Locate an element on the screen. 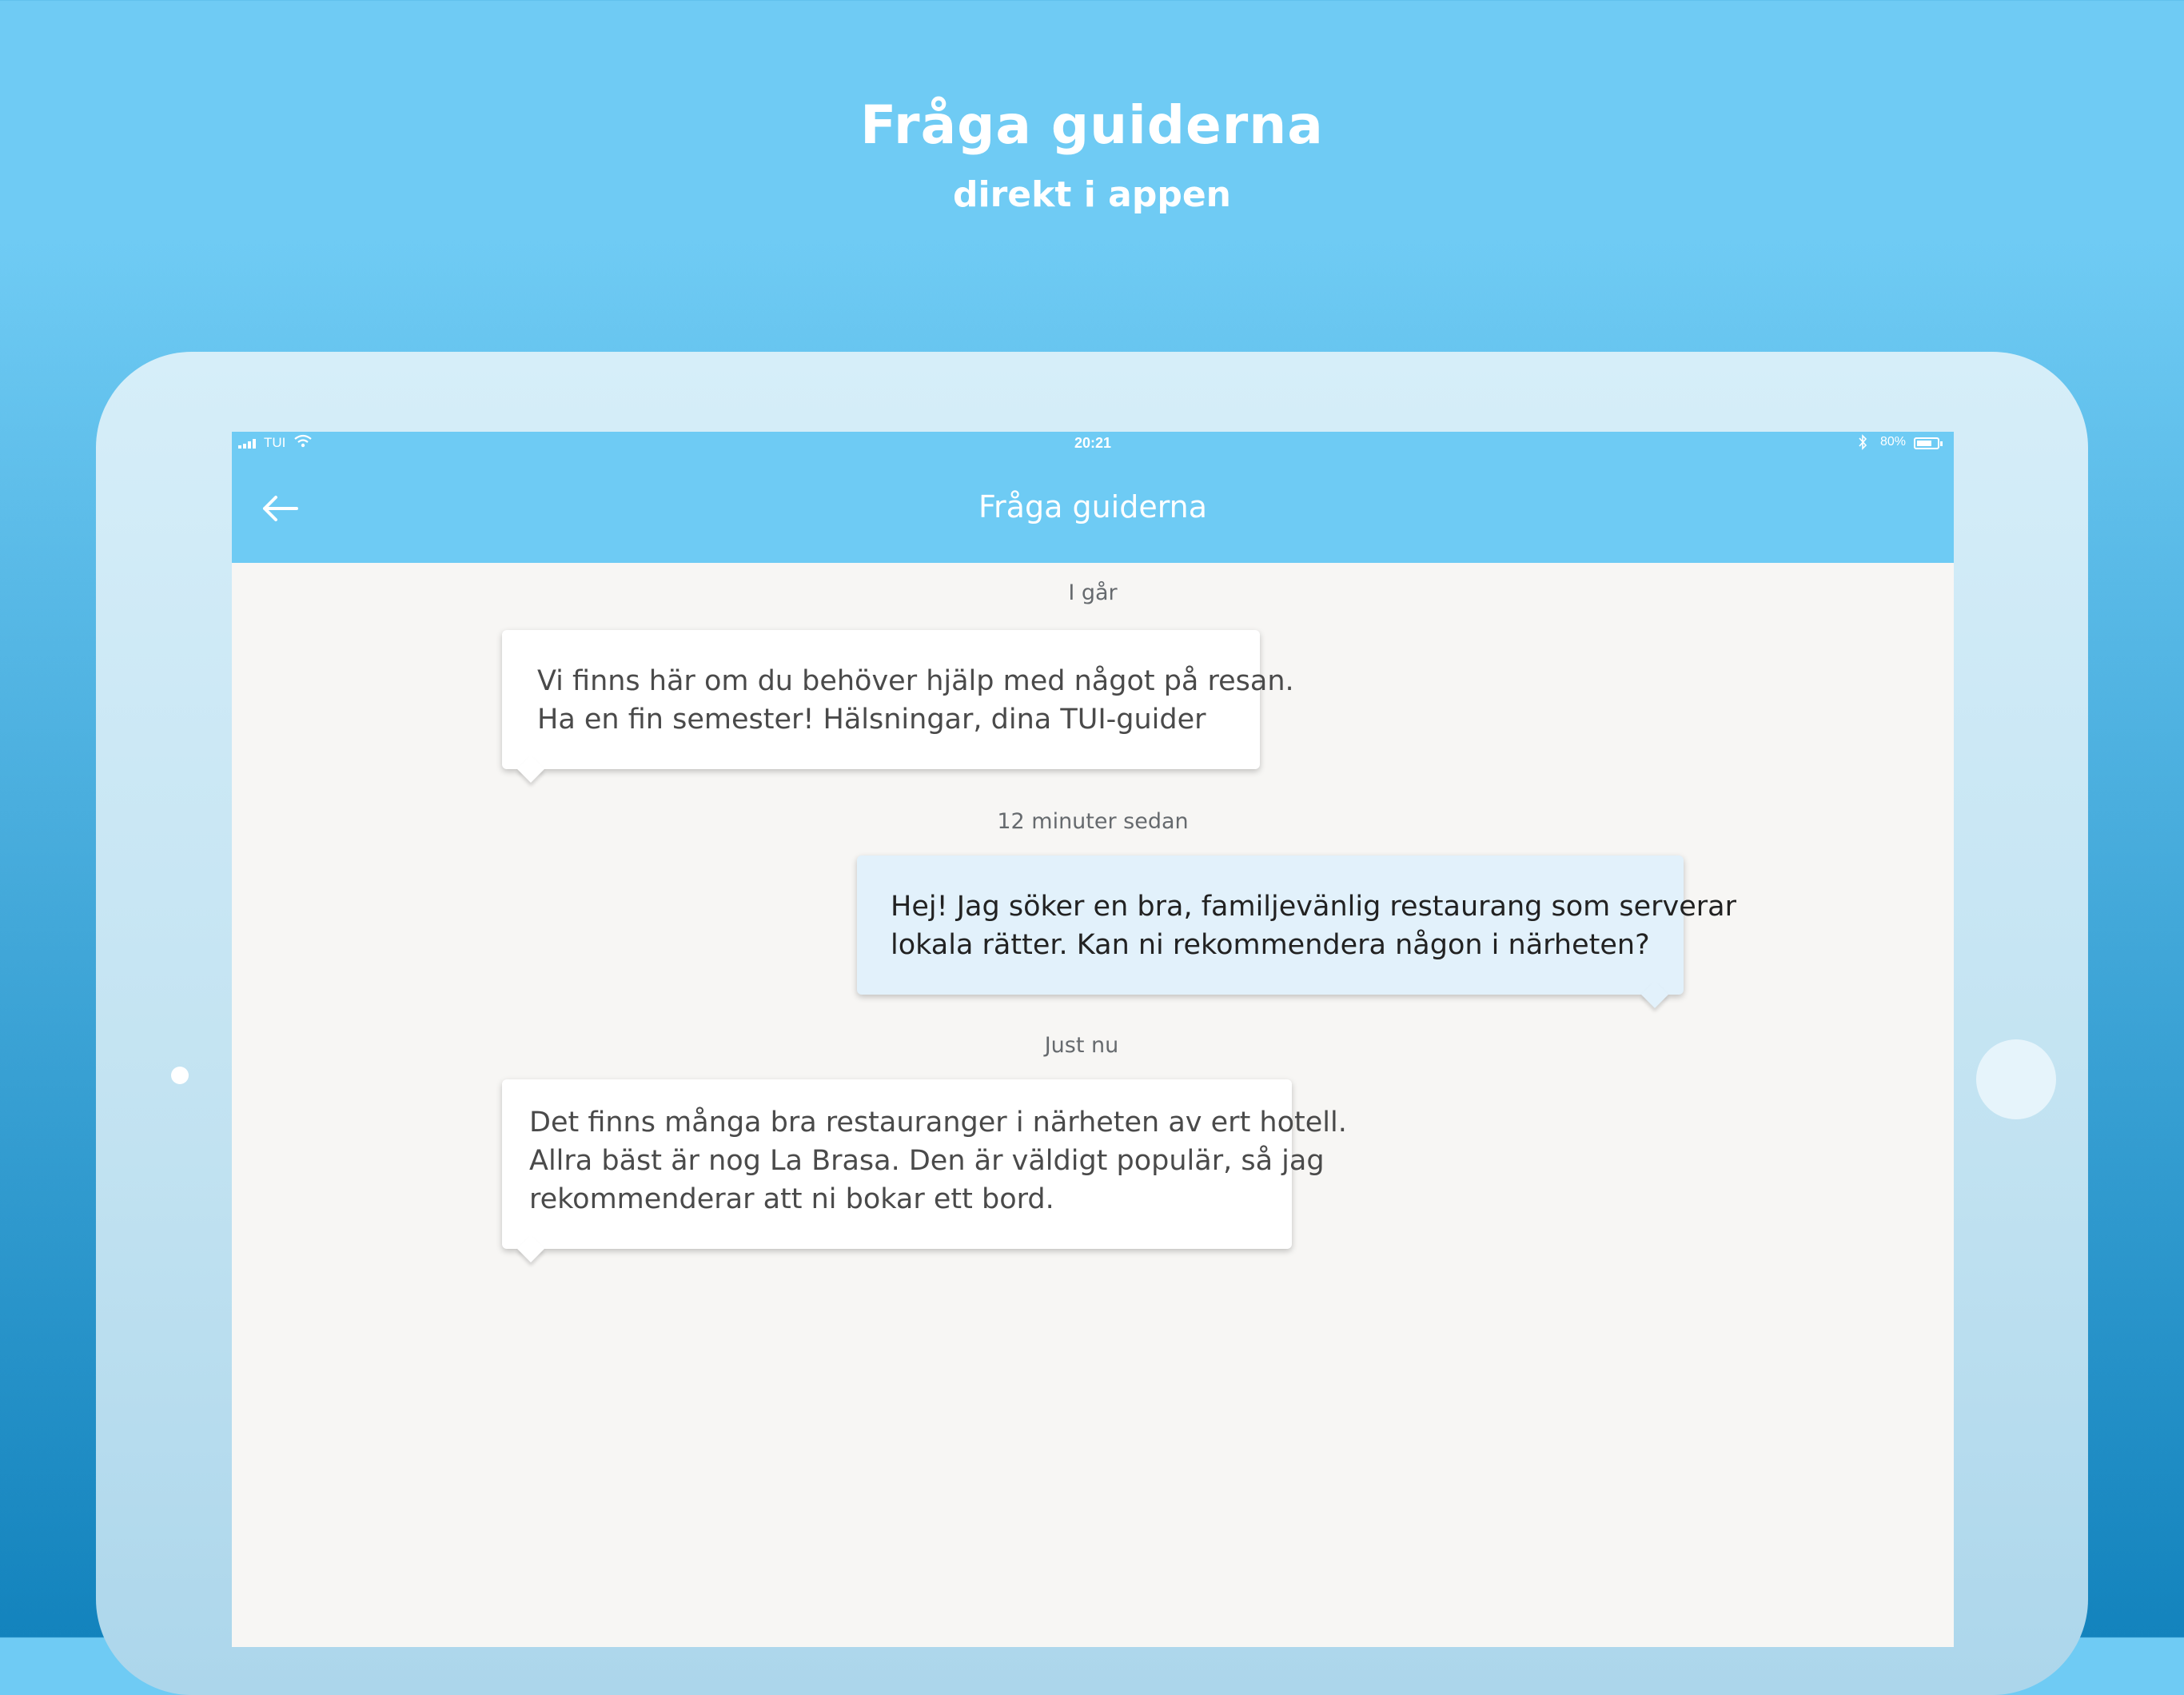 This screenshot has height=1695, width=2184. camera-icon is located at coordinates (180, 1075).